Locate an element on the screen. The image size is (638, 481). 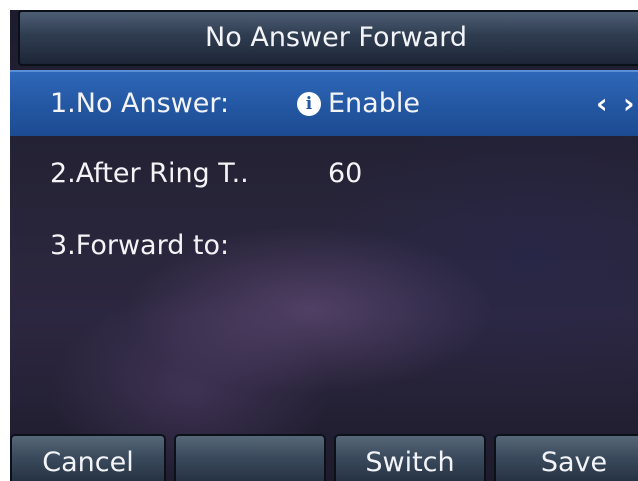
menu-row-forward-to: 3.Forward to: is located at coordinates (324, 247).